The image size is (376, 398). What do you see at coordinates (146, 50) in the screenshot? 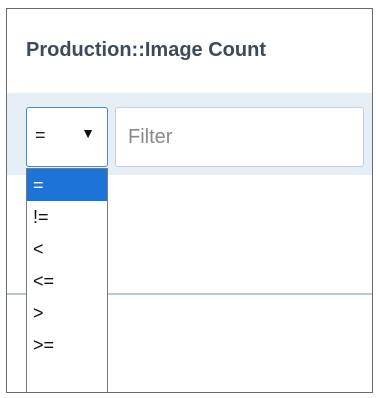
I see `panel-title: Production::Image Count` at bounding box center [146, 50].